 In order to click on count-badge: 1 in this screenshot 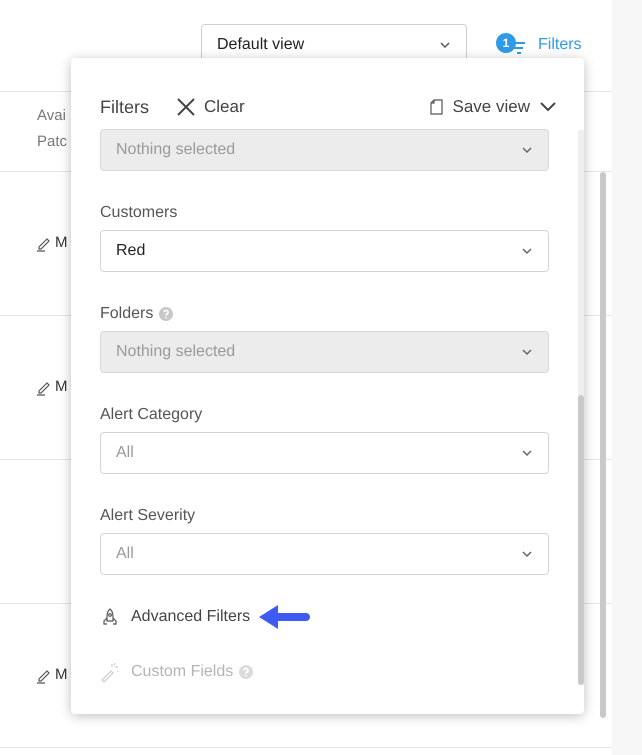, I will do `click(506, 43)`.